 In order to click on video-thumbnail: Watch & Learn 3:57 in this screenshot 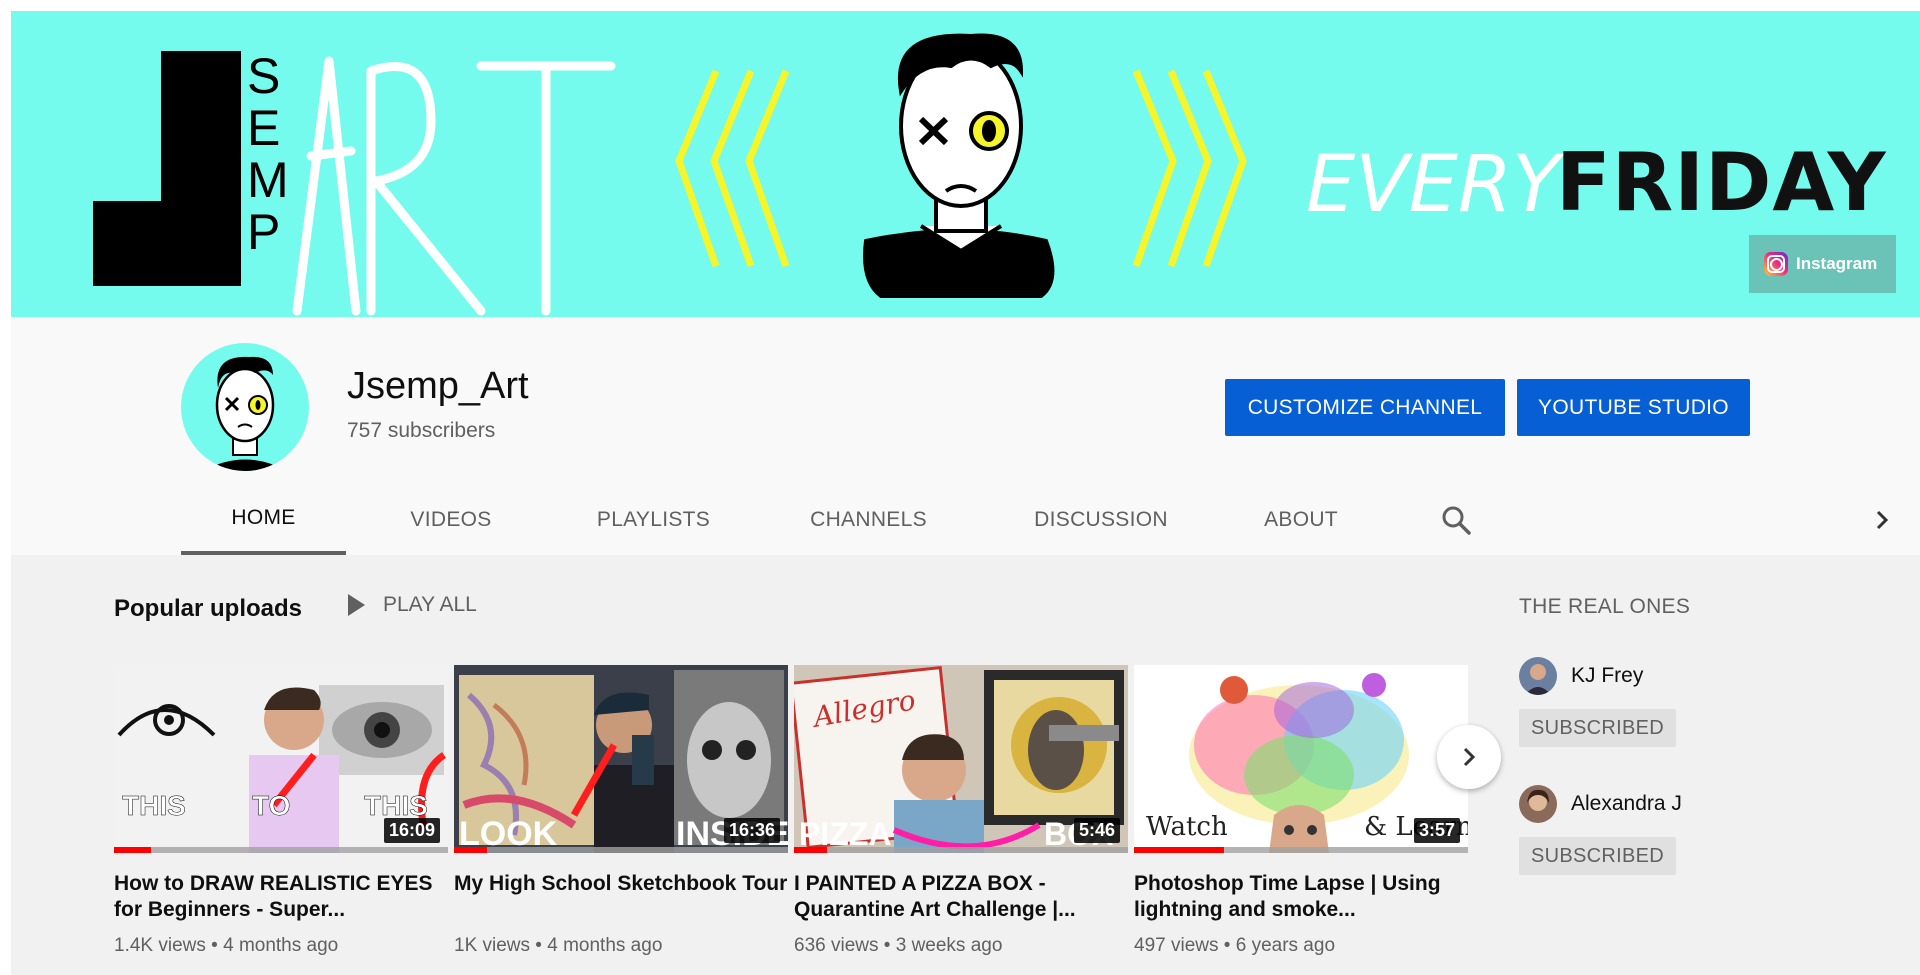, I will do `click(1301, 759)`.